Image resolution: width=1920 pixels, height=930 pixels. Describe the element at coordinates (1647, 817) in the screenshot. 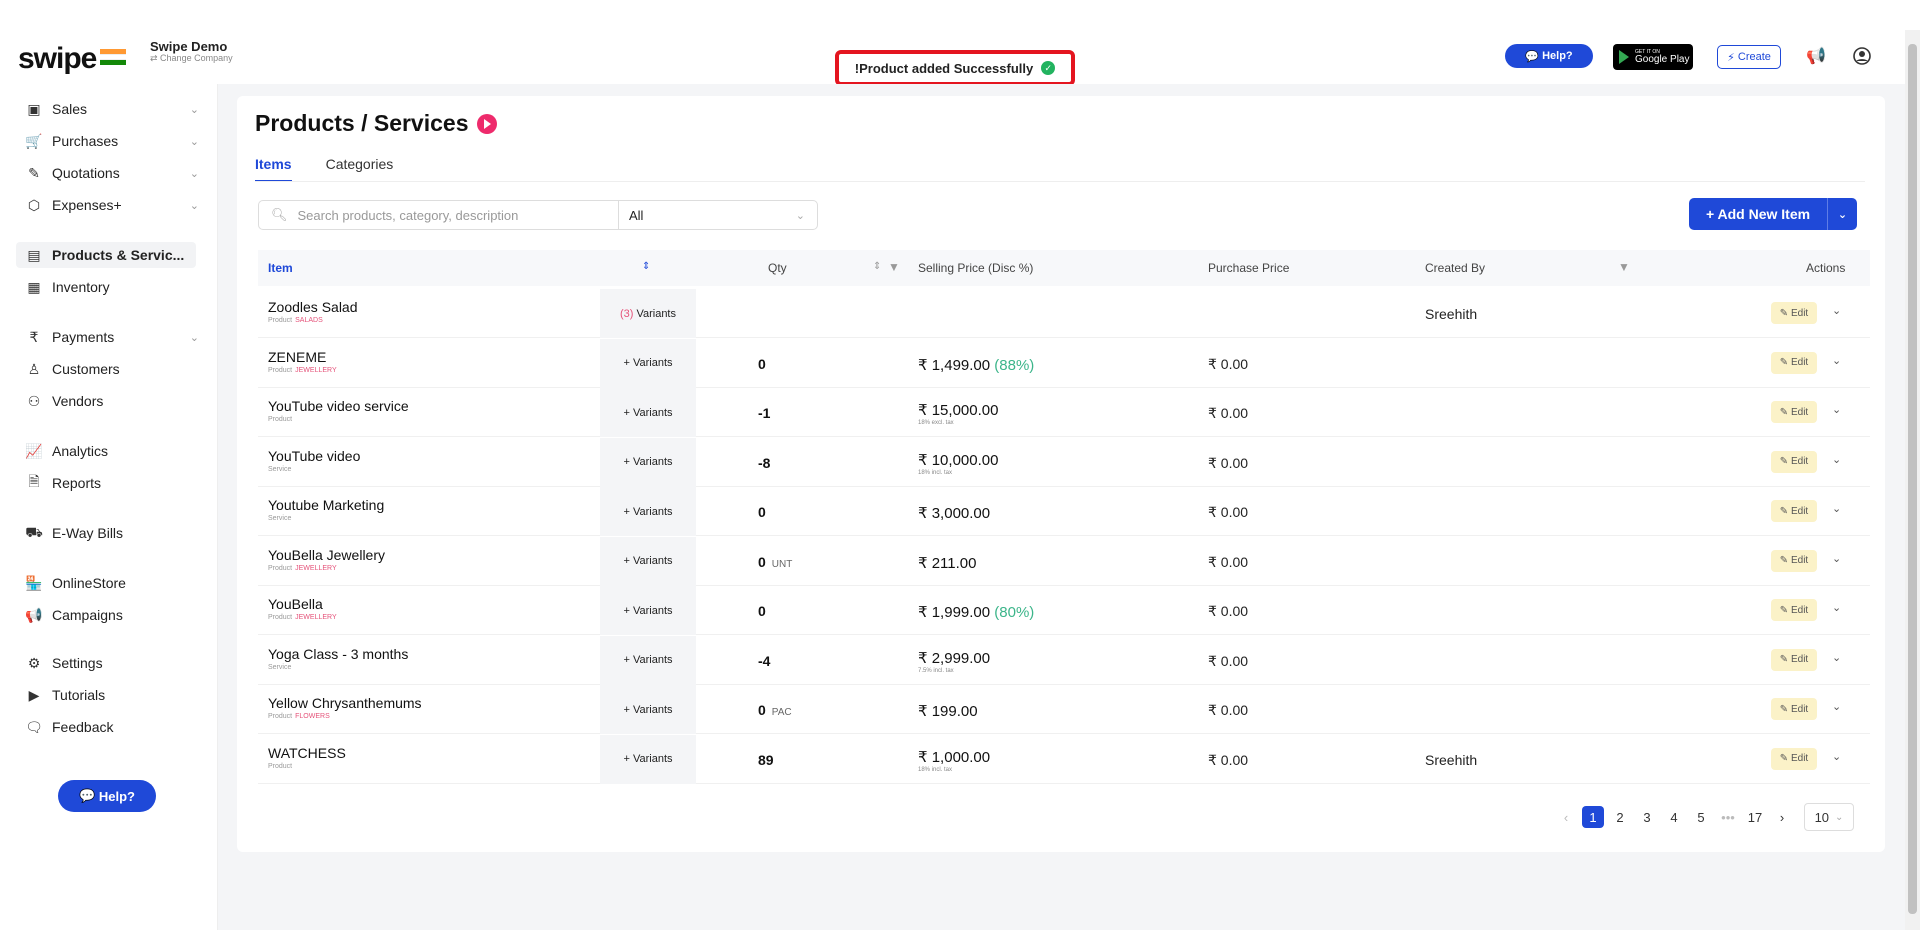

I see `page-3: 3` at that location.